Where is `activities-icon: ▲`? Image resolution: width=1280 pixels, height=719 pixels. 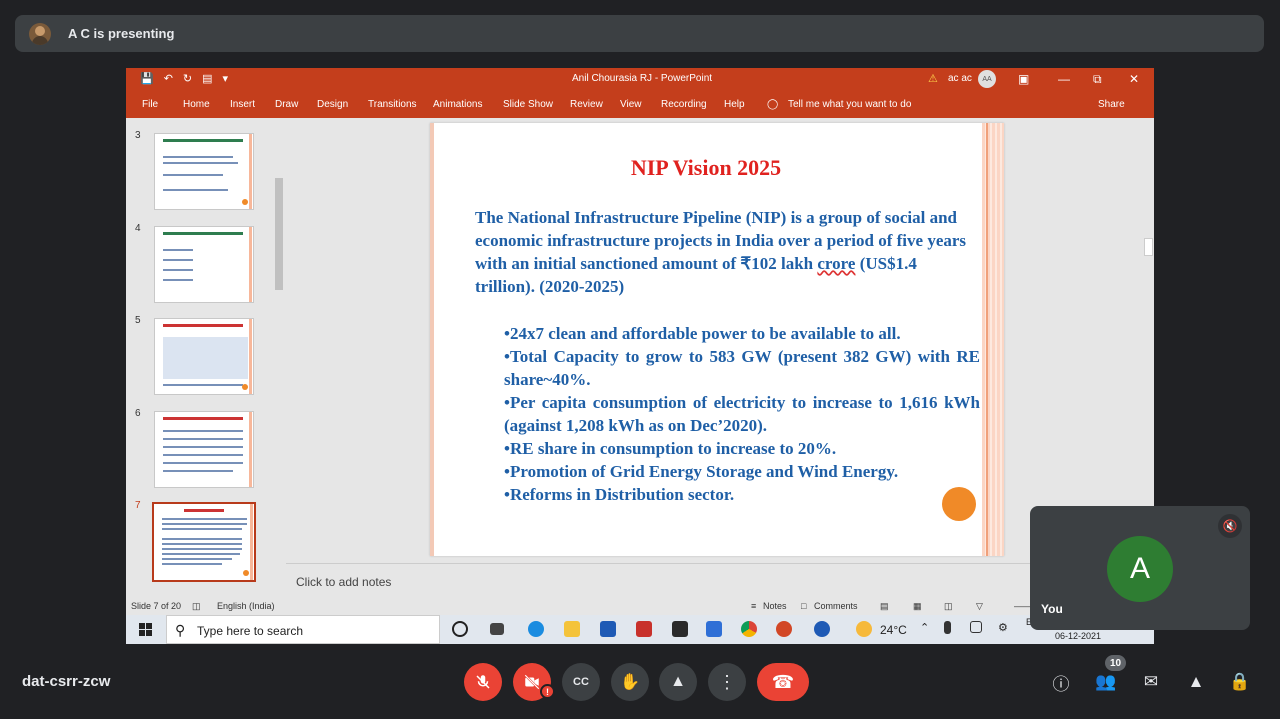
activities-icon: ▲ is located at coordinates (1196, 682).